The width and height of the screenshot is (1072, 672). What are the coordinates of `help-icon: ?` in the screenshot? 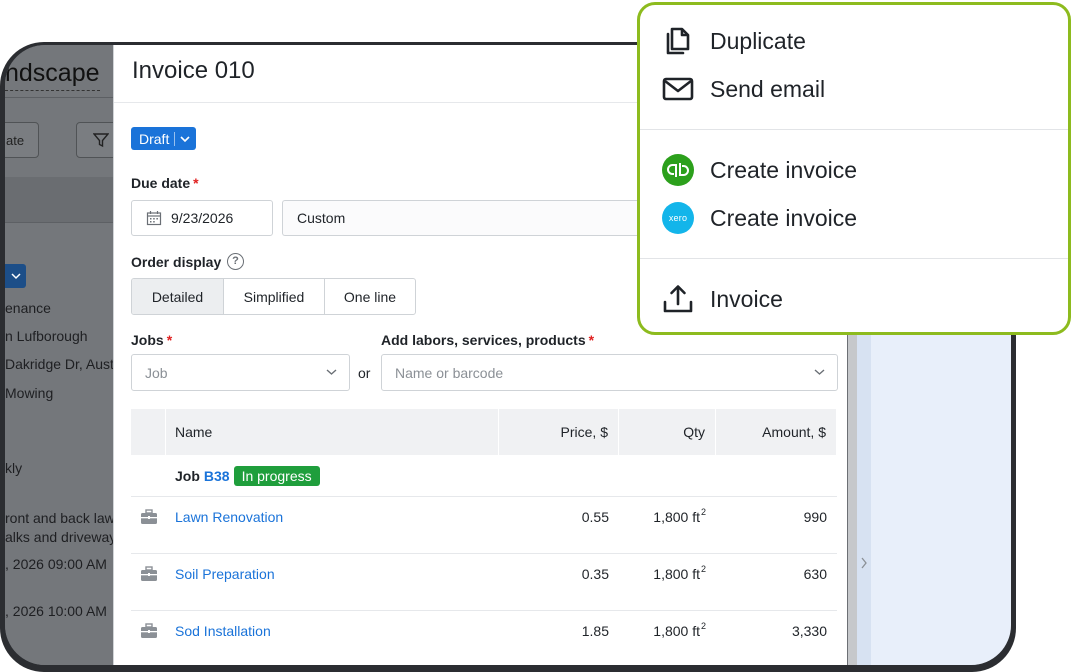 It's located at (235, 261).